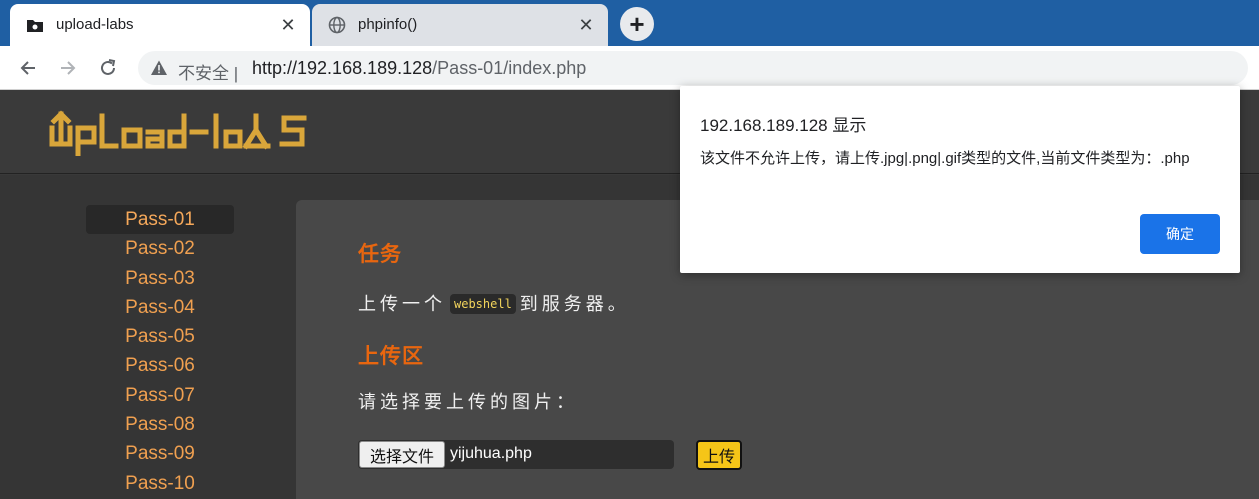 The height and width of the screenshot is (499, 1259). Describe the element at coordinates (160, 453) in the screenshot. I see `sidebar-item-pass-09: Pass-09` at that location.